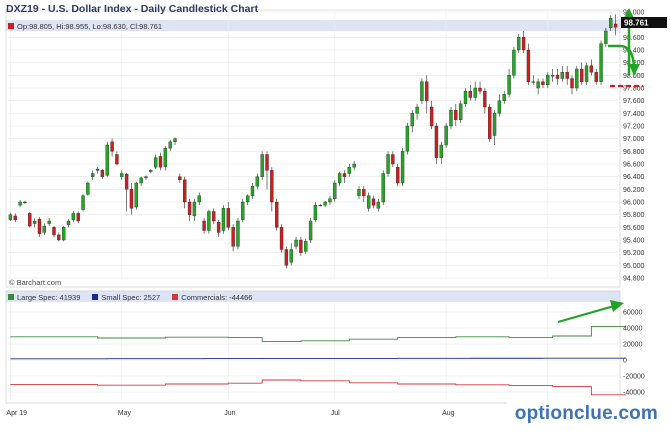 The width and height of the screenshot is (670, 431). I want to click on price-tick-label: 95.200, so click(634, 253).